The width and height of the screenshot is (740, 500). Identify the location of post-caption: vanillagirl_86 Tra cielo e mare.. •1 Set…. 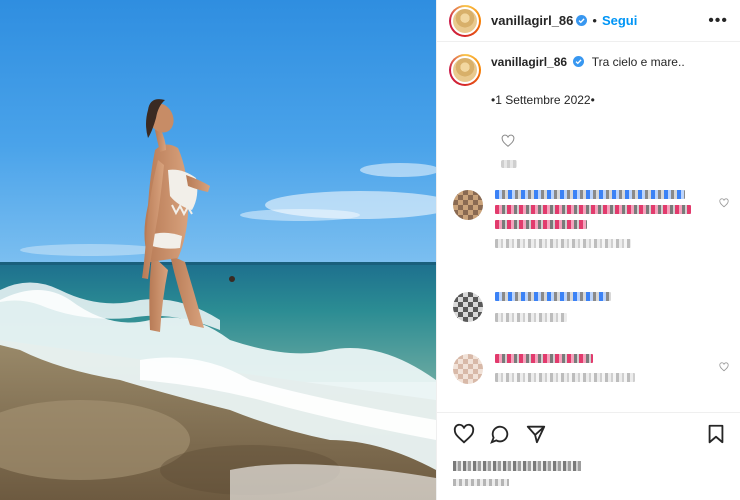
(588, 75).